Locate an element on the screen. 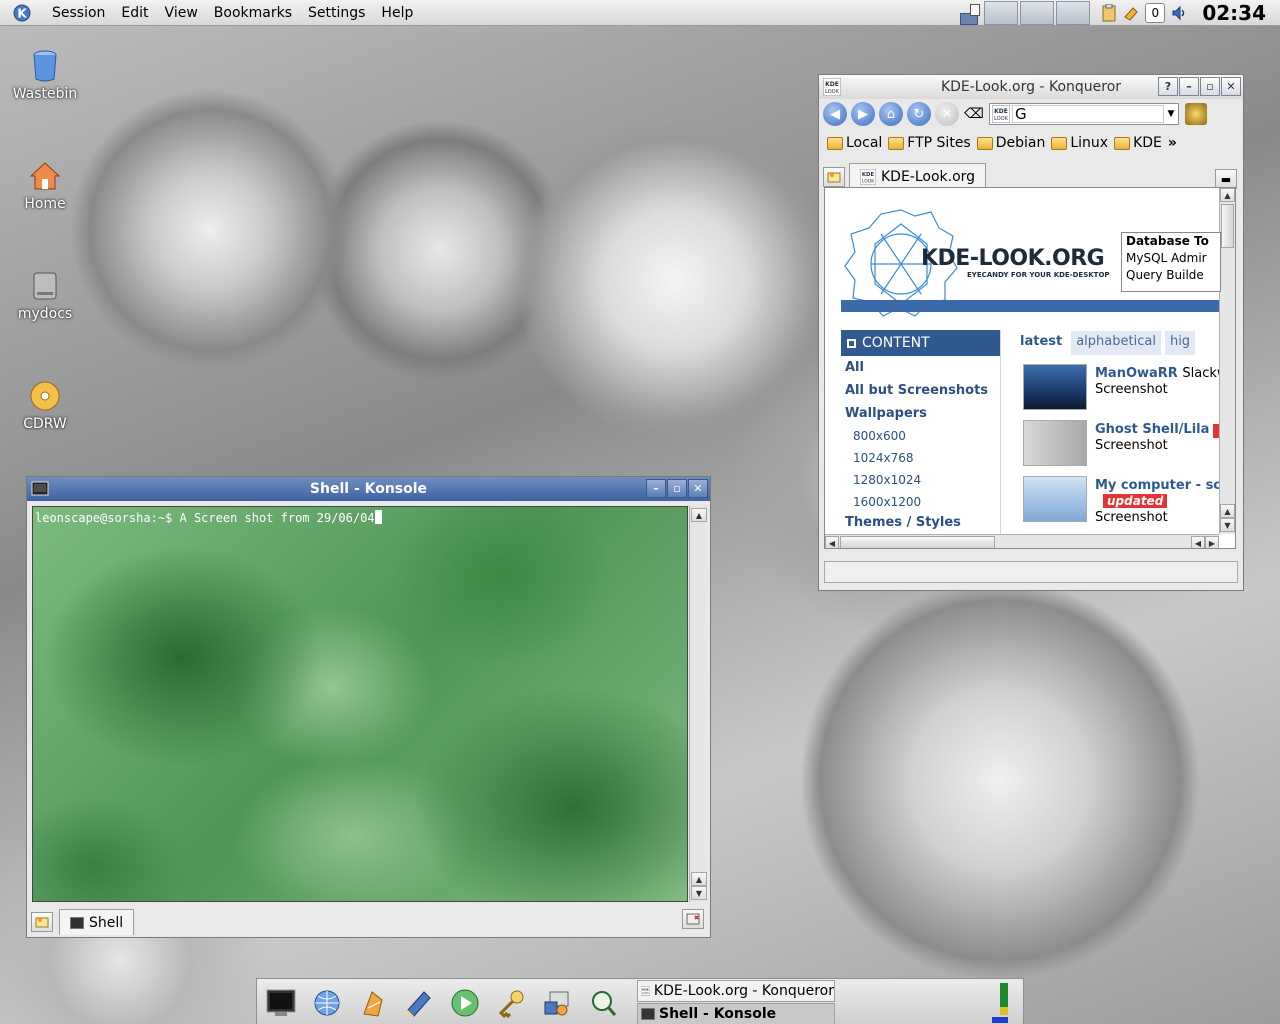 The image size is (1280, 1024). launcher-media-player is located at coordinates (465, 1003).